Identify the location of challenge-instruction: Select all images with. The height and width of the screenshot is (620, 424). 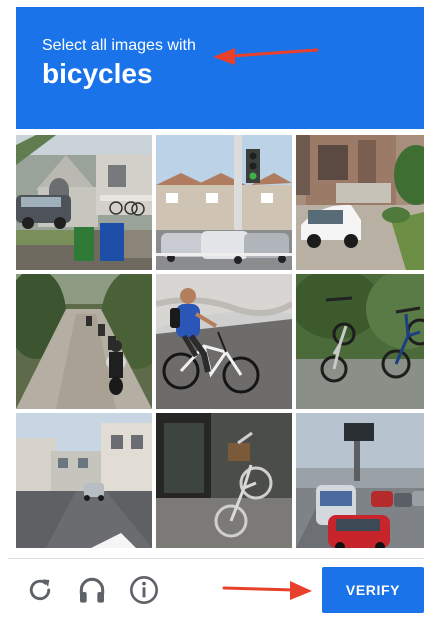
(119, 45).